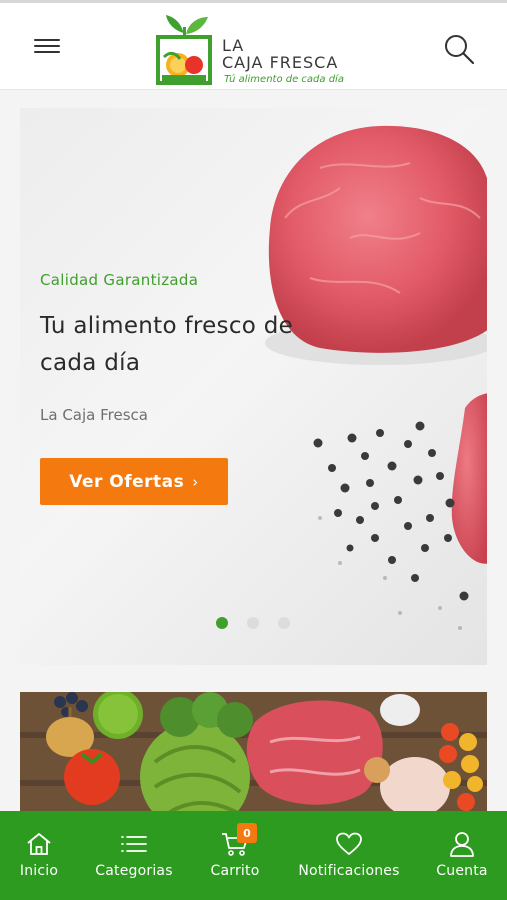  I want to click on nav-item-categorias: Categorias, so click(134, 855).